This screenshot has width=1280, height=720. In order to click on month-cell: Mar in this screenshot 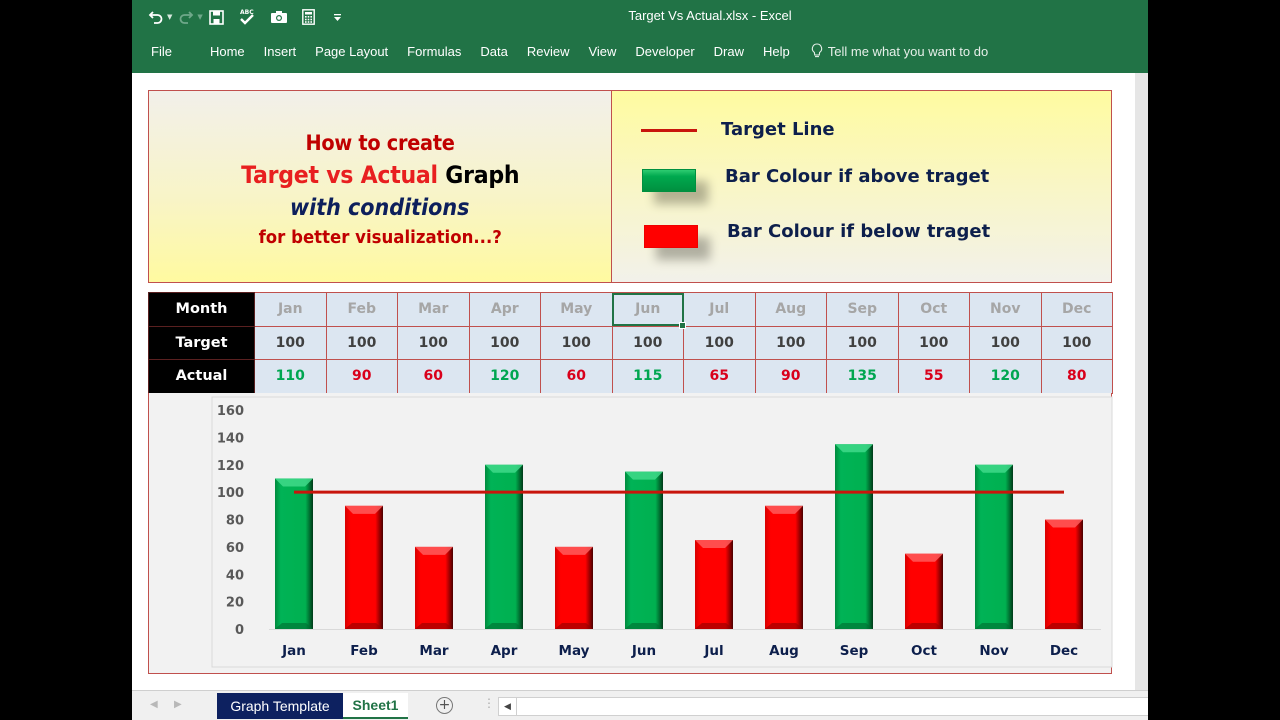, I will do `click(433, 309)`.